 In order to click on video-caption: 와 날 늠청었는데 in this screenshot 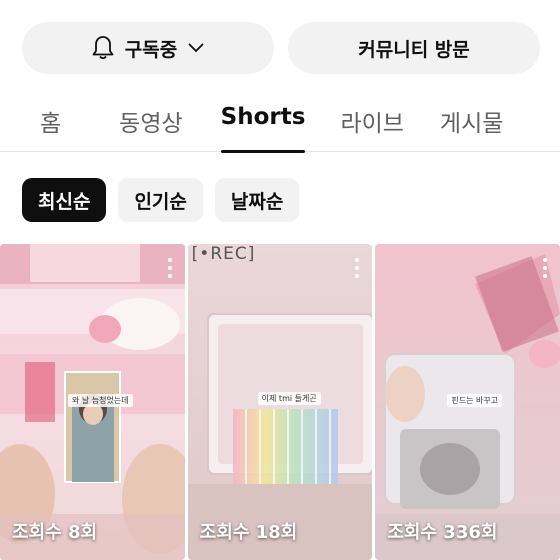, I will do `click(100, 400)`.